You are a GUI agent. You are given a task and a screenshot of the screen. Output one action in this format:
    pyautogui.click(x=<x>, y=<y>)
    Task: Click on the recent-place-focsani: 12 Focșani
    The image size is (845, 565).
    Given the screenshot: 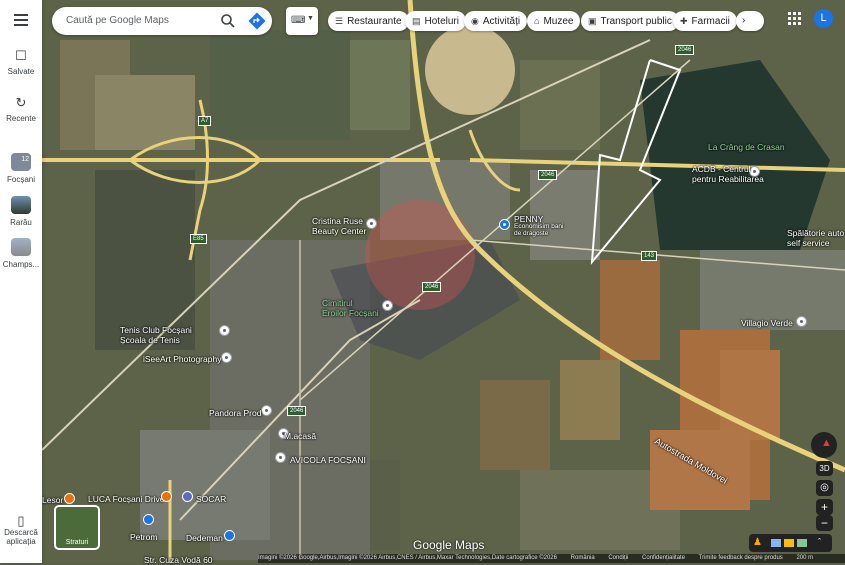 What is the action you would take?
    pyautogui.click(x=21, y=168)
    